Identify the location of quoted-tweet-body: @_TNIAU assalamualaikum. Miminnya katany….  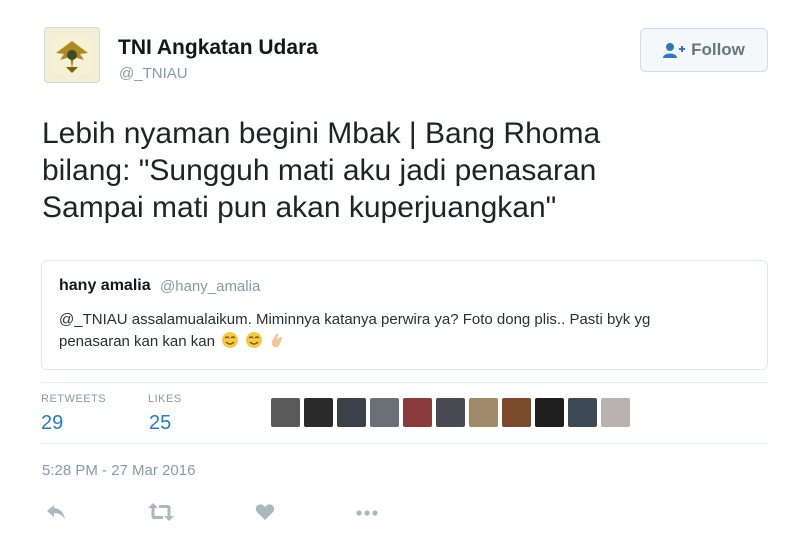
(389, 331).